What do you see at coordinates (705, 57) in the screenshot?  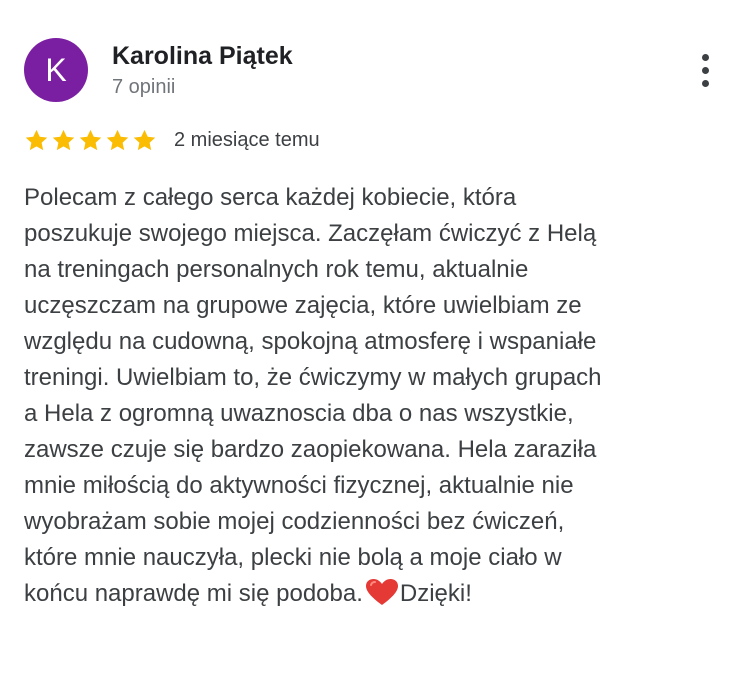 I see `more-vert-icon` at bounding box center [705, 57].